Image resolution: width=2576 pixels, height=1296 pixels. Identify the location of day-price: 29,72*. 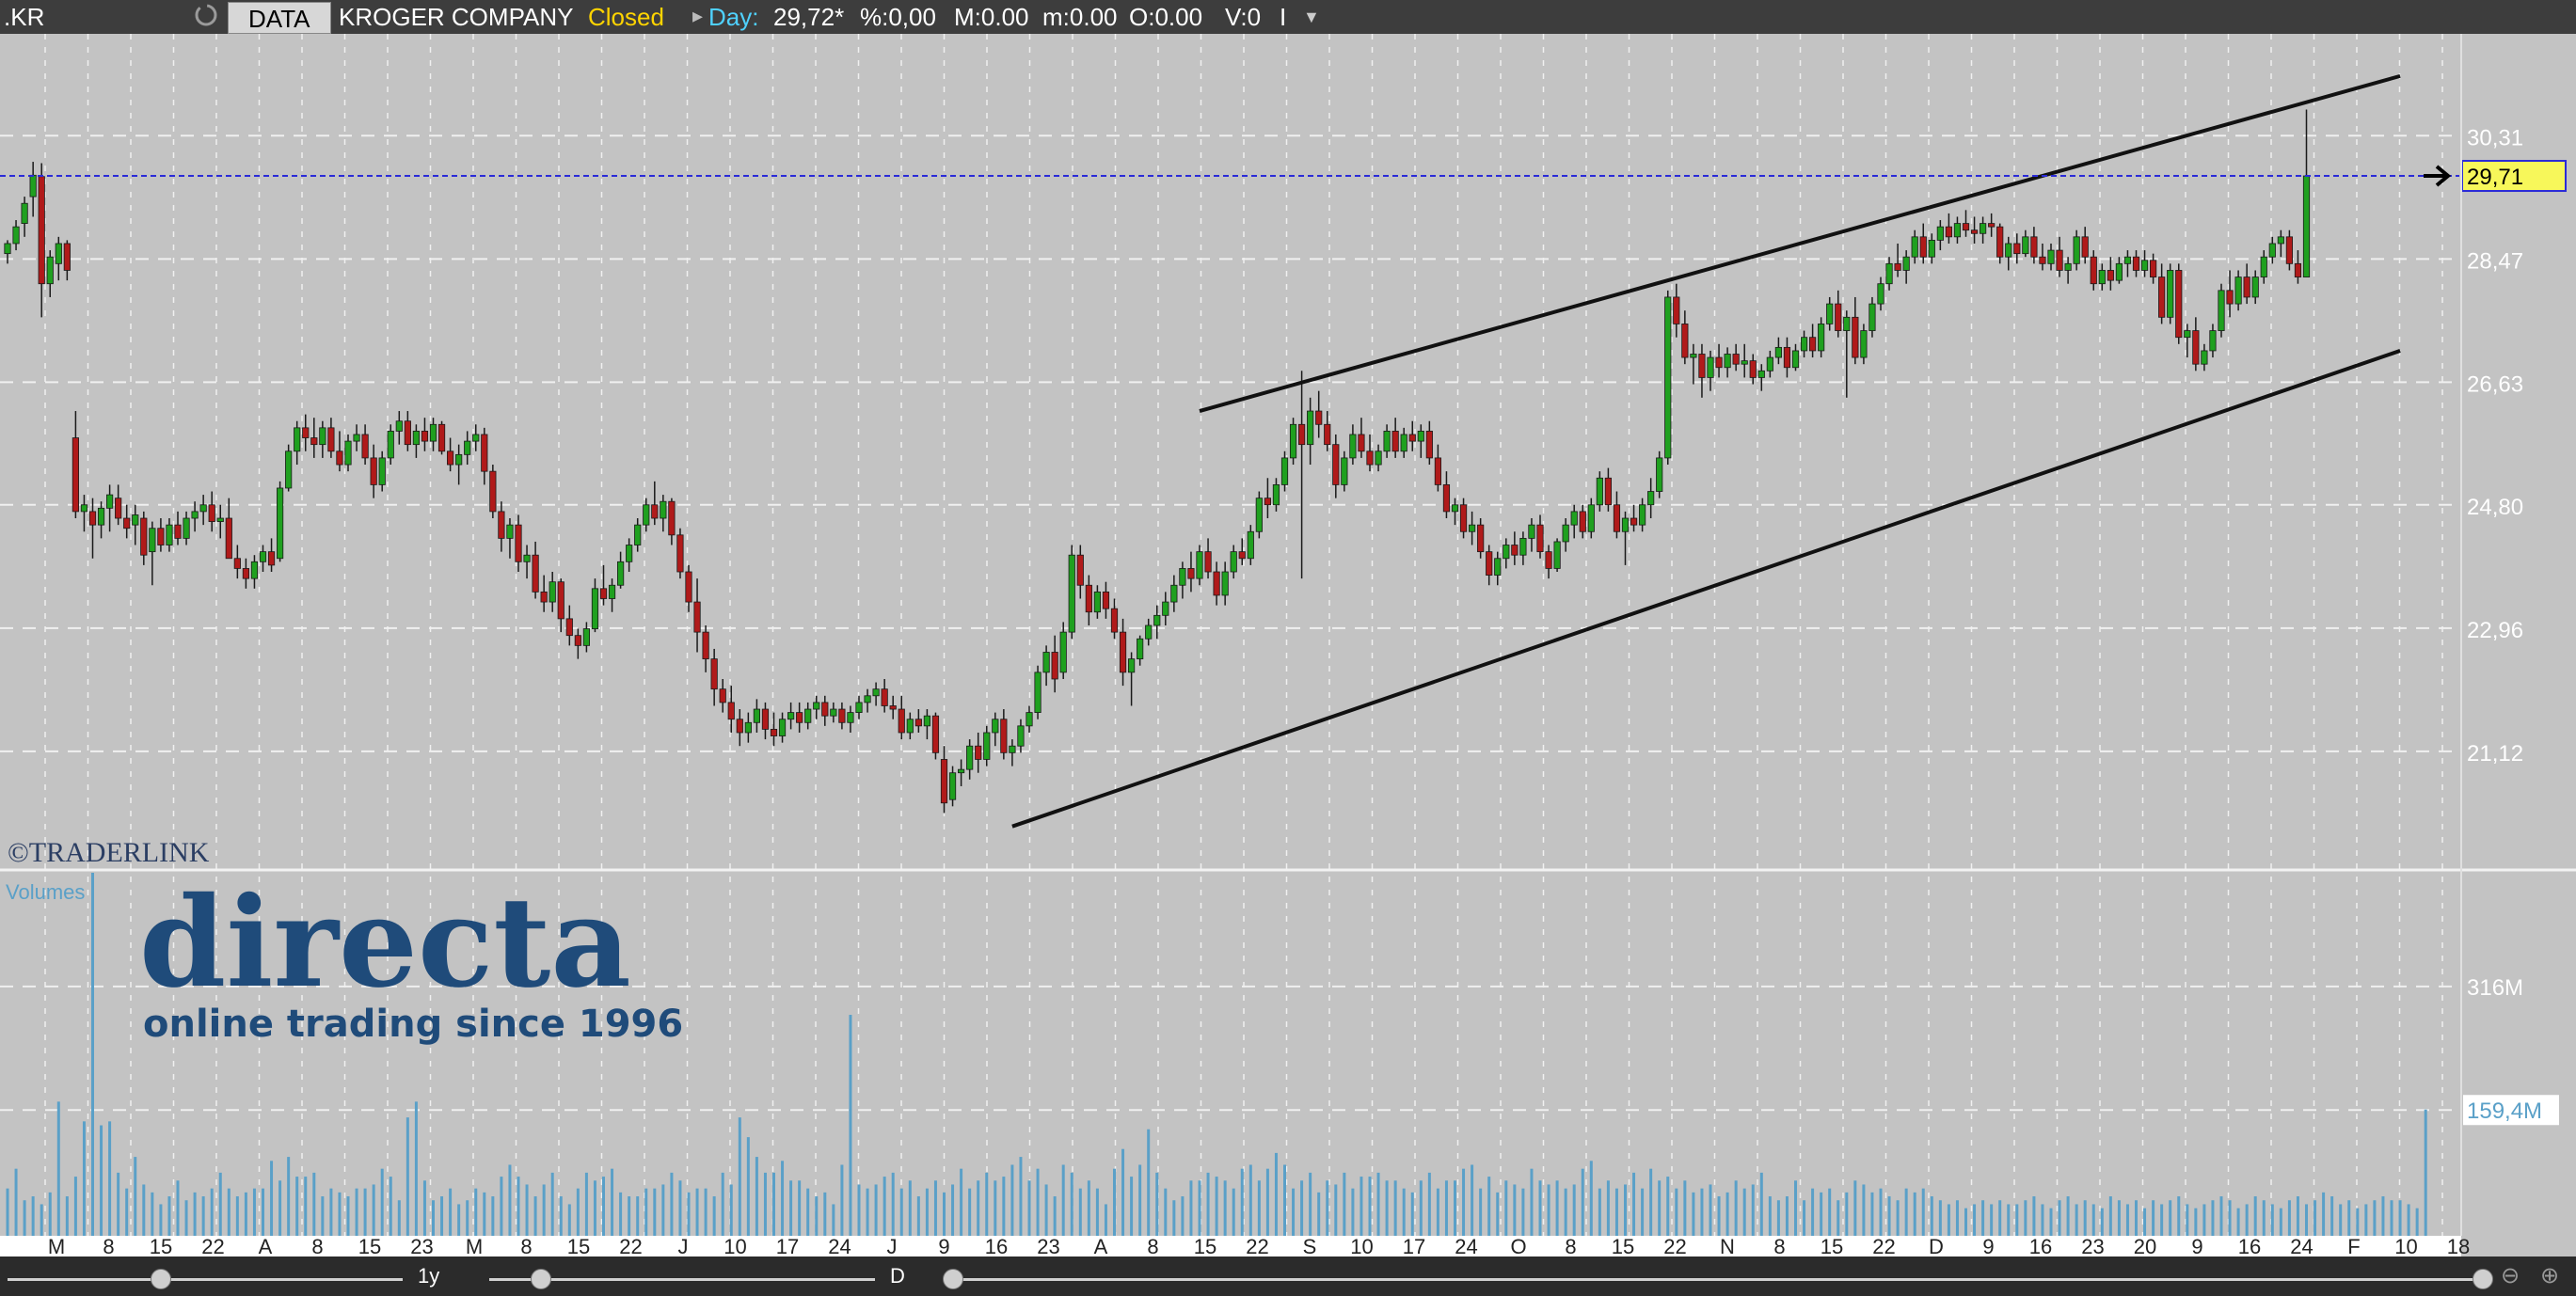
(809, 17).